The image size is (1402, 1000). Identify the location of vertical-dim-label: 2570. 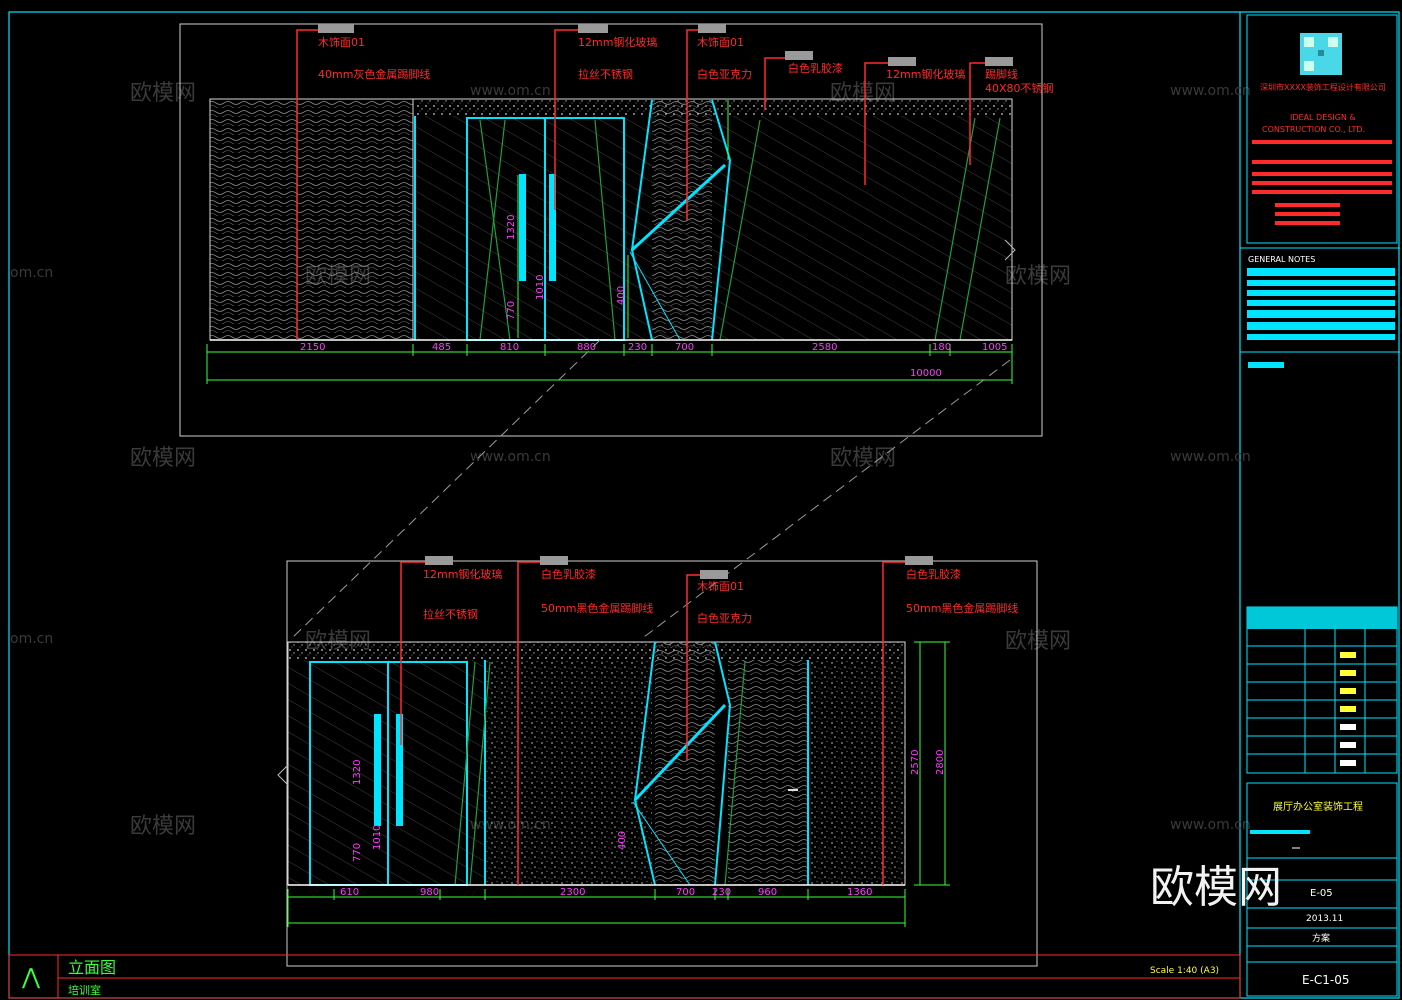
(915, 762).